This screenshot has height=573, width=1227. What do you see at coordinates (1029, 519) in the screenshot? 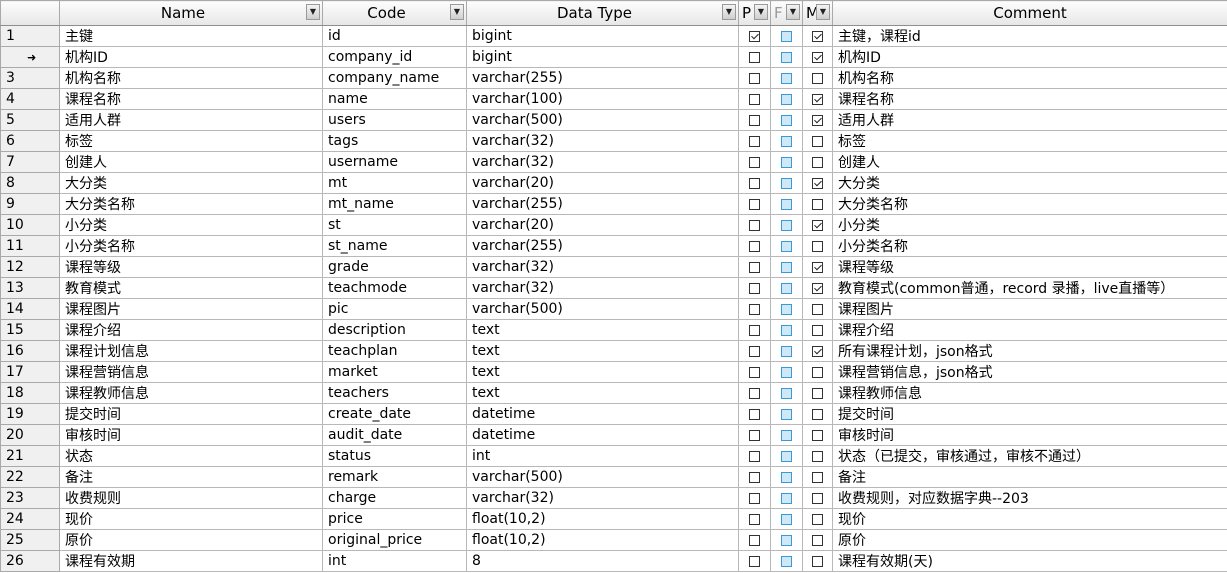
I see `cell-comment: 现价` at bounding box center [1029, 519].